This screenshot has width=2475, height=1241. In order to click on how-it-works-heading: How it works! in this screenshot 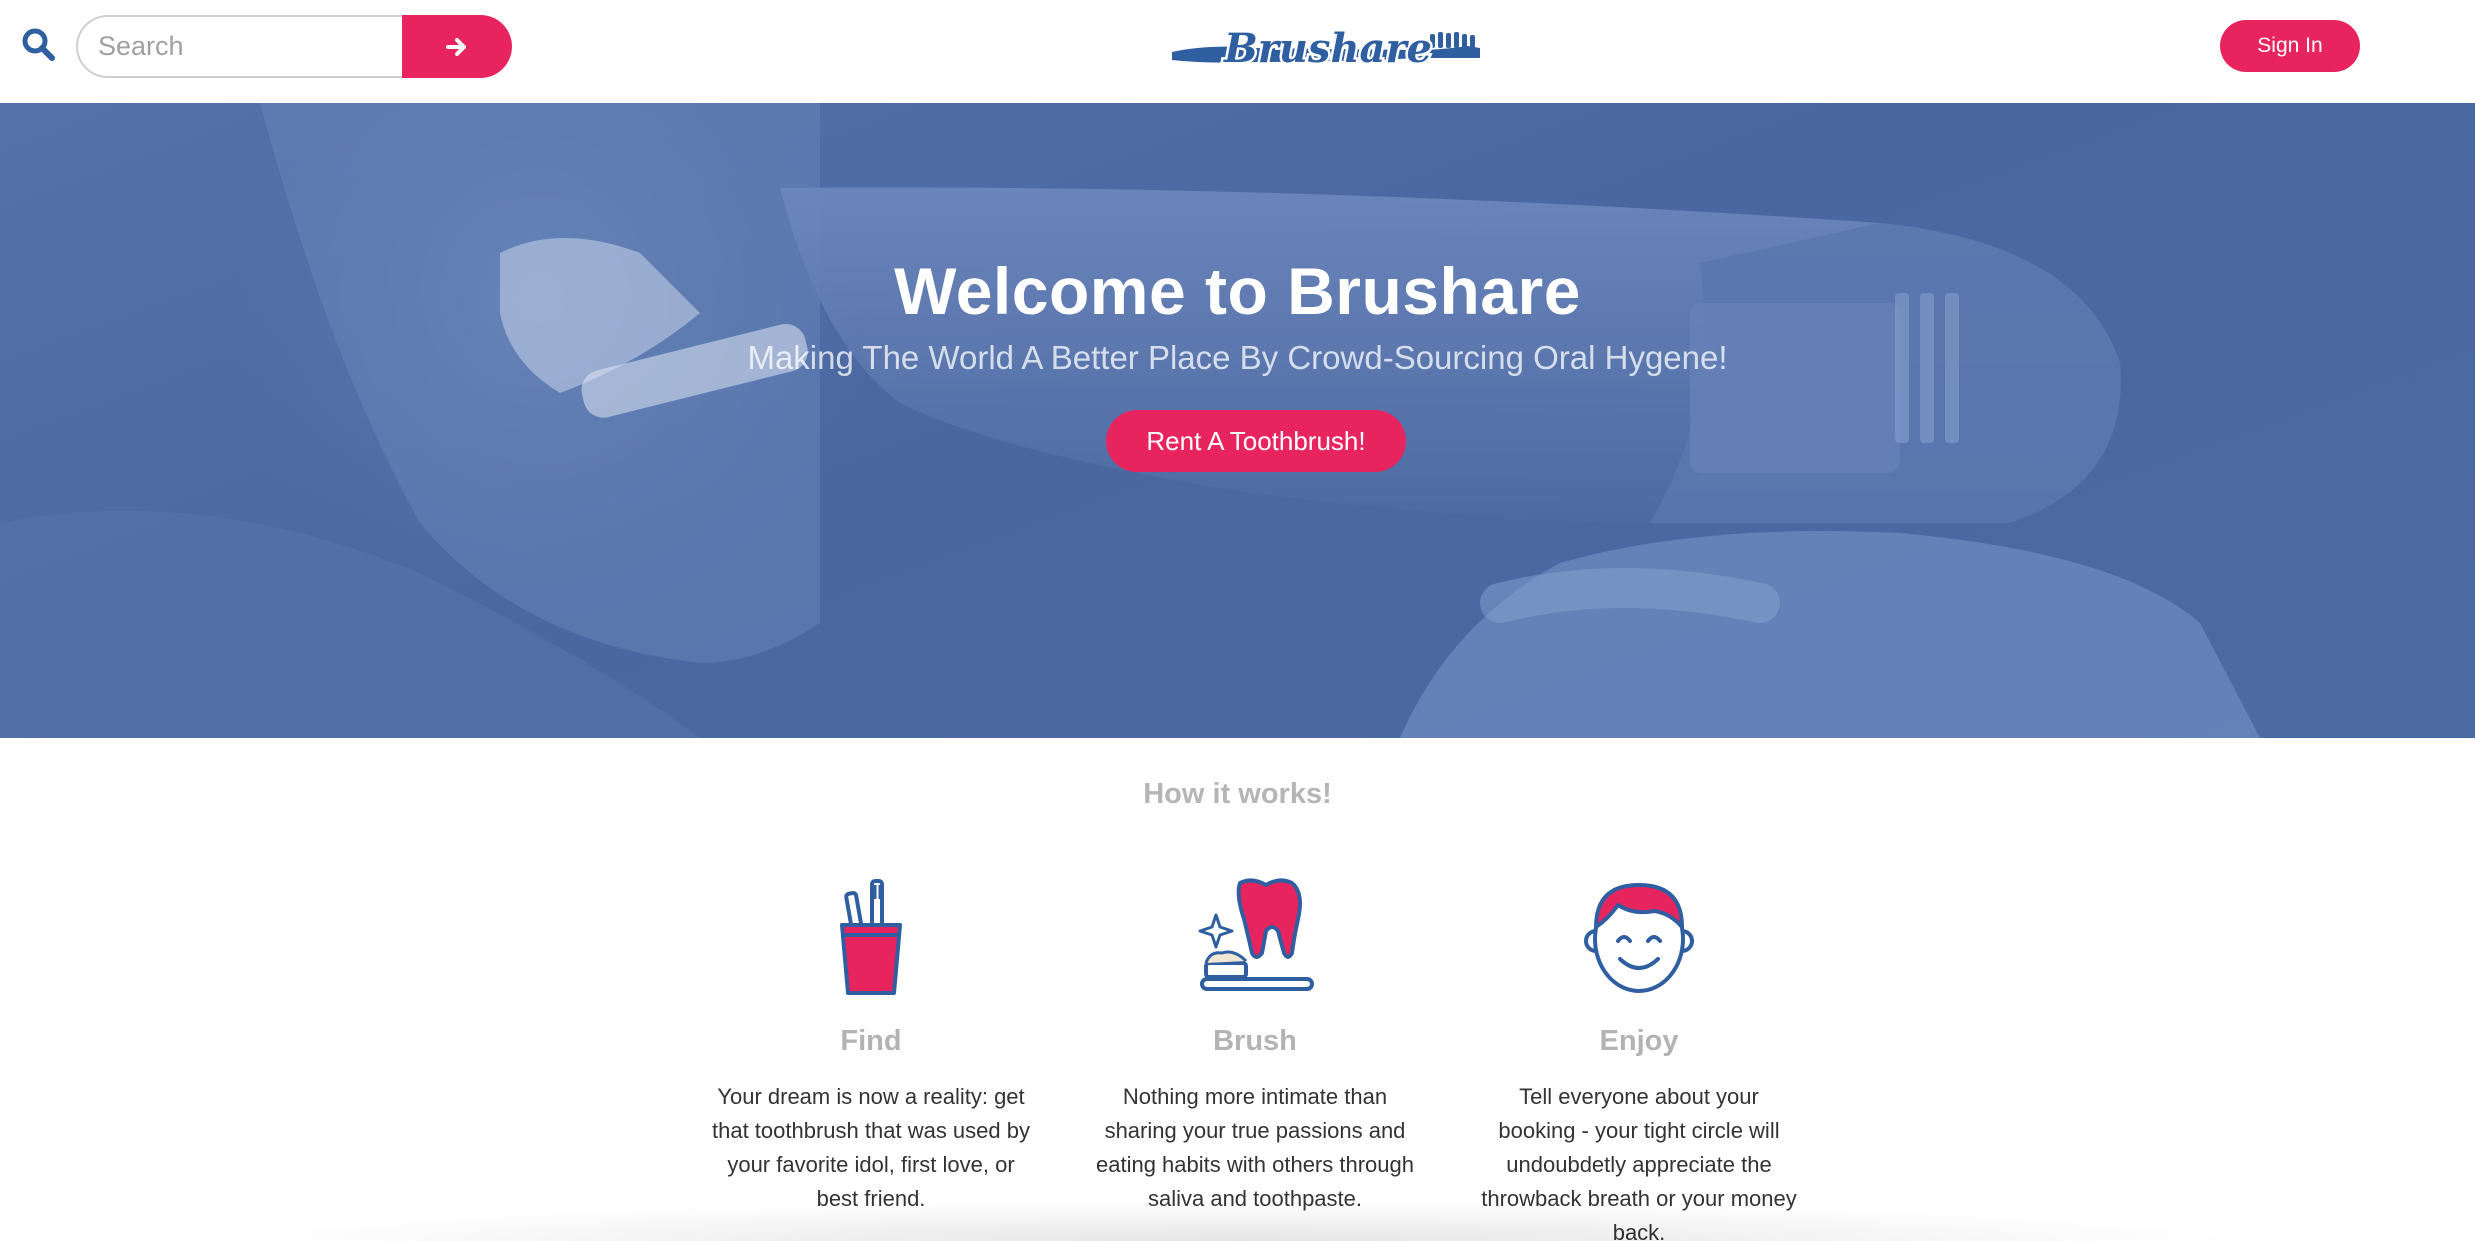, I will do `click(1237, 794)`.